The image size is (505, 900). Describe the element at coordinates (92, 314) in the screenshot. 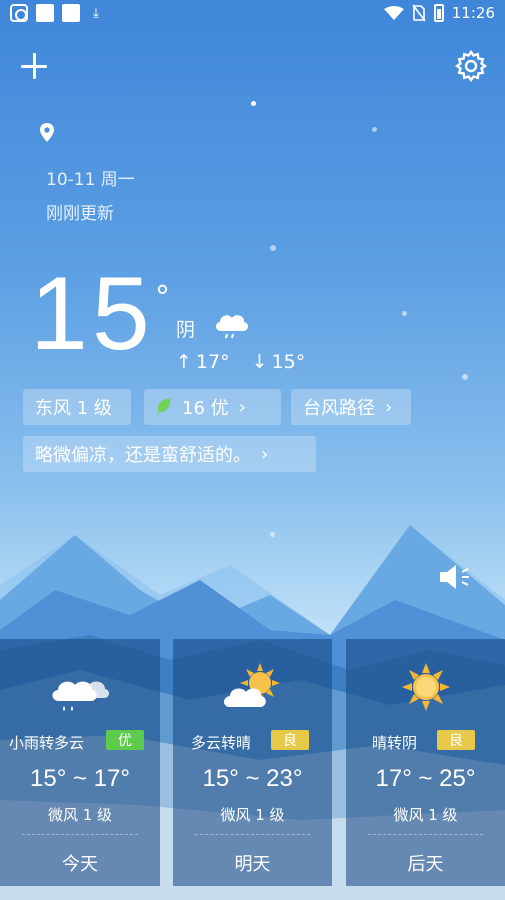

I see `current-temperature: 15` at that location.